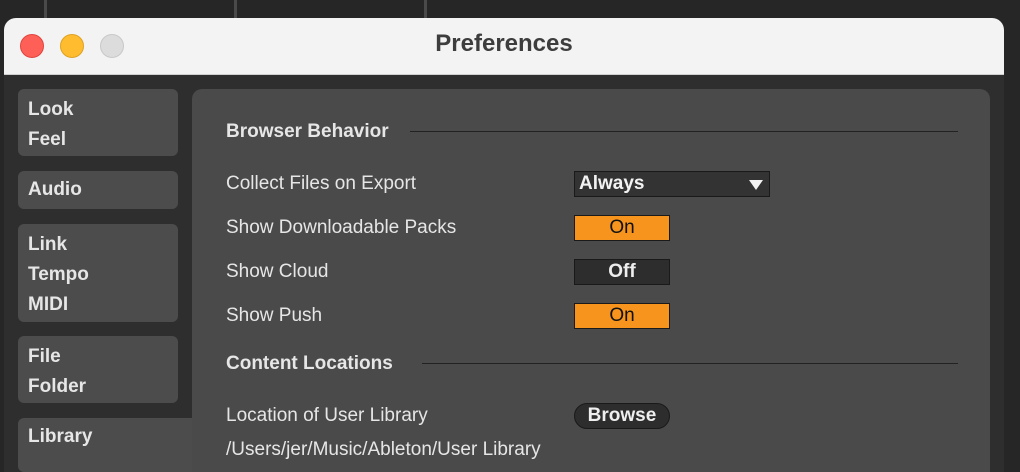 The width and height of the screenshot is (1020, 472). I want to click on collect-files-dropdown: Always, so click(672, 184).